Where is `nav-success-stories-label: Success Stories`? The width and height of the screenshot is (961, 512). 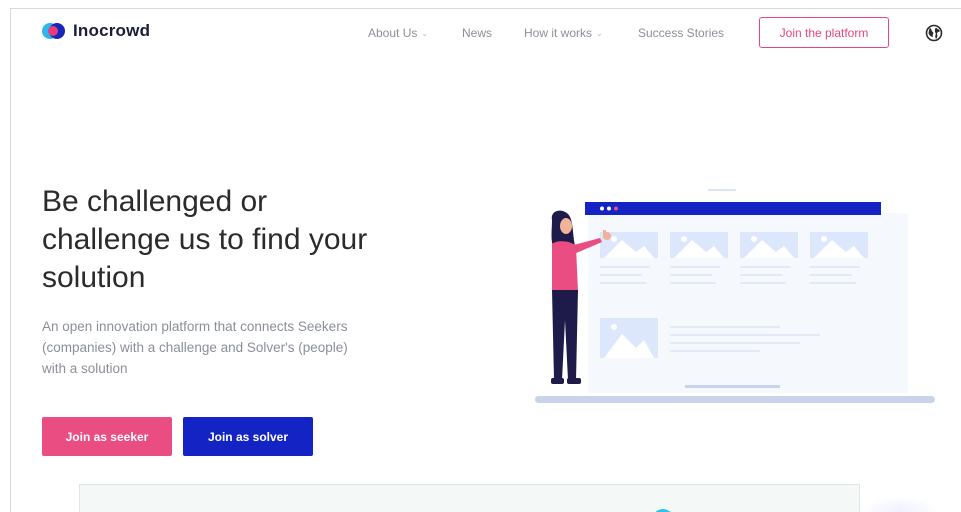 nav-success-stories-label: Success Stories is located at coordinates (681, 33).